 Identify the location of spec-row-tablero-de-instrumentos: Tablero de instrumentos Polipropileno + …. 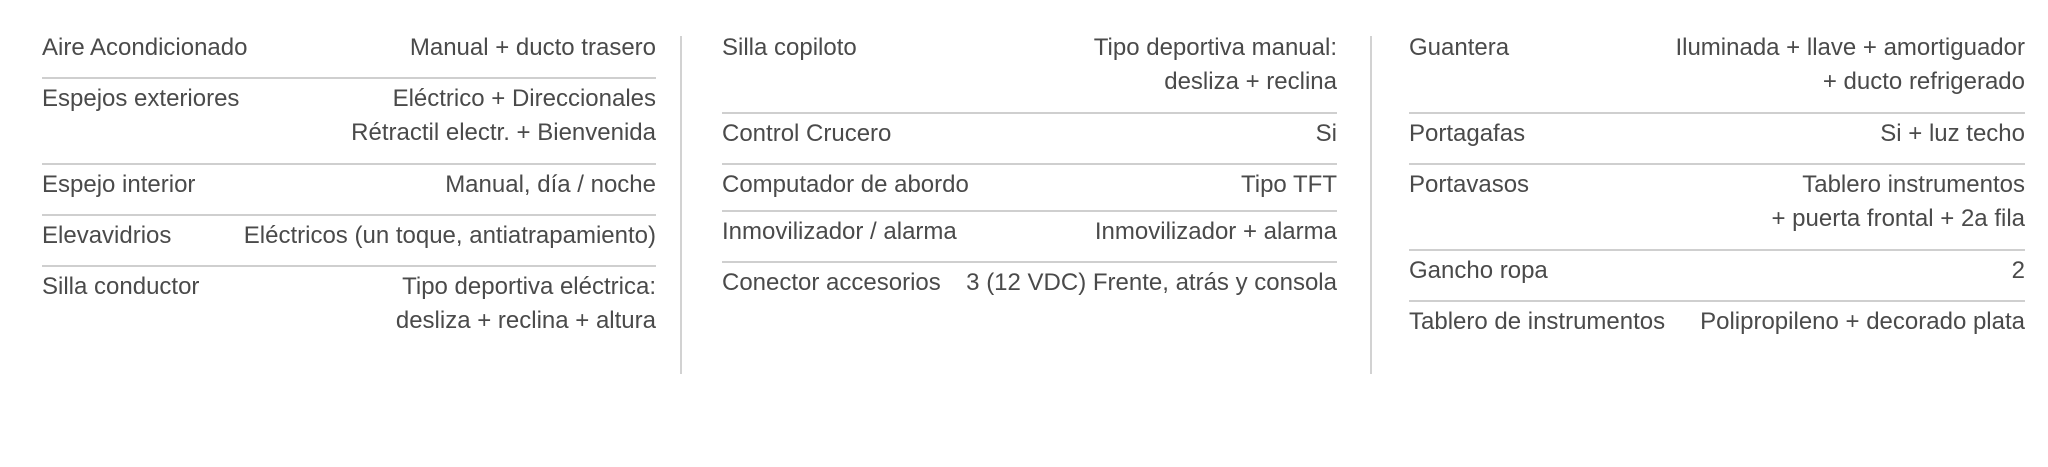
(1717, 326).